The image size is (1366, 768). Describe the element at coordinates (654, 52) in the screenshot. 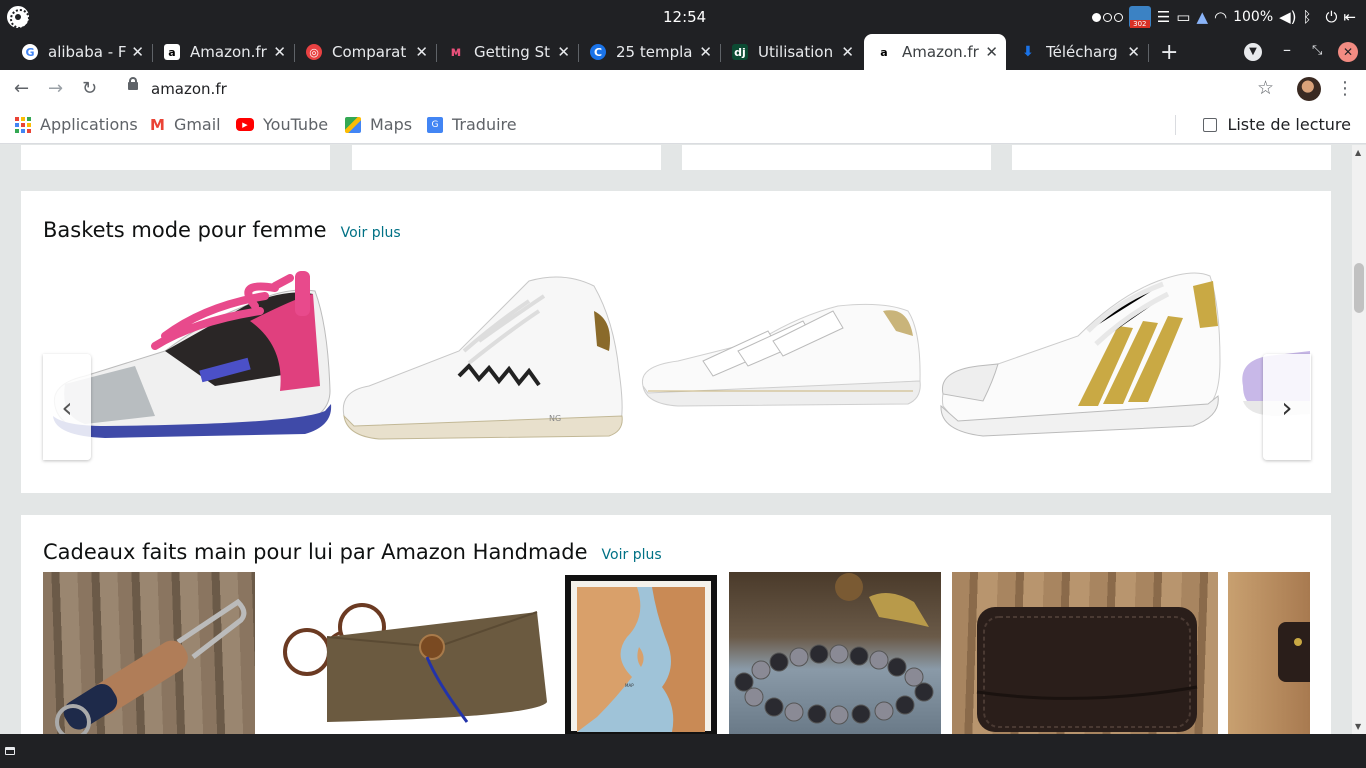

I see `tab-title: 25 templa` at that location.